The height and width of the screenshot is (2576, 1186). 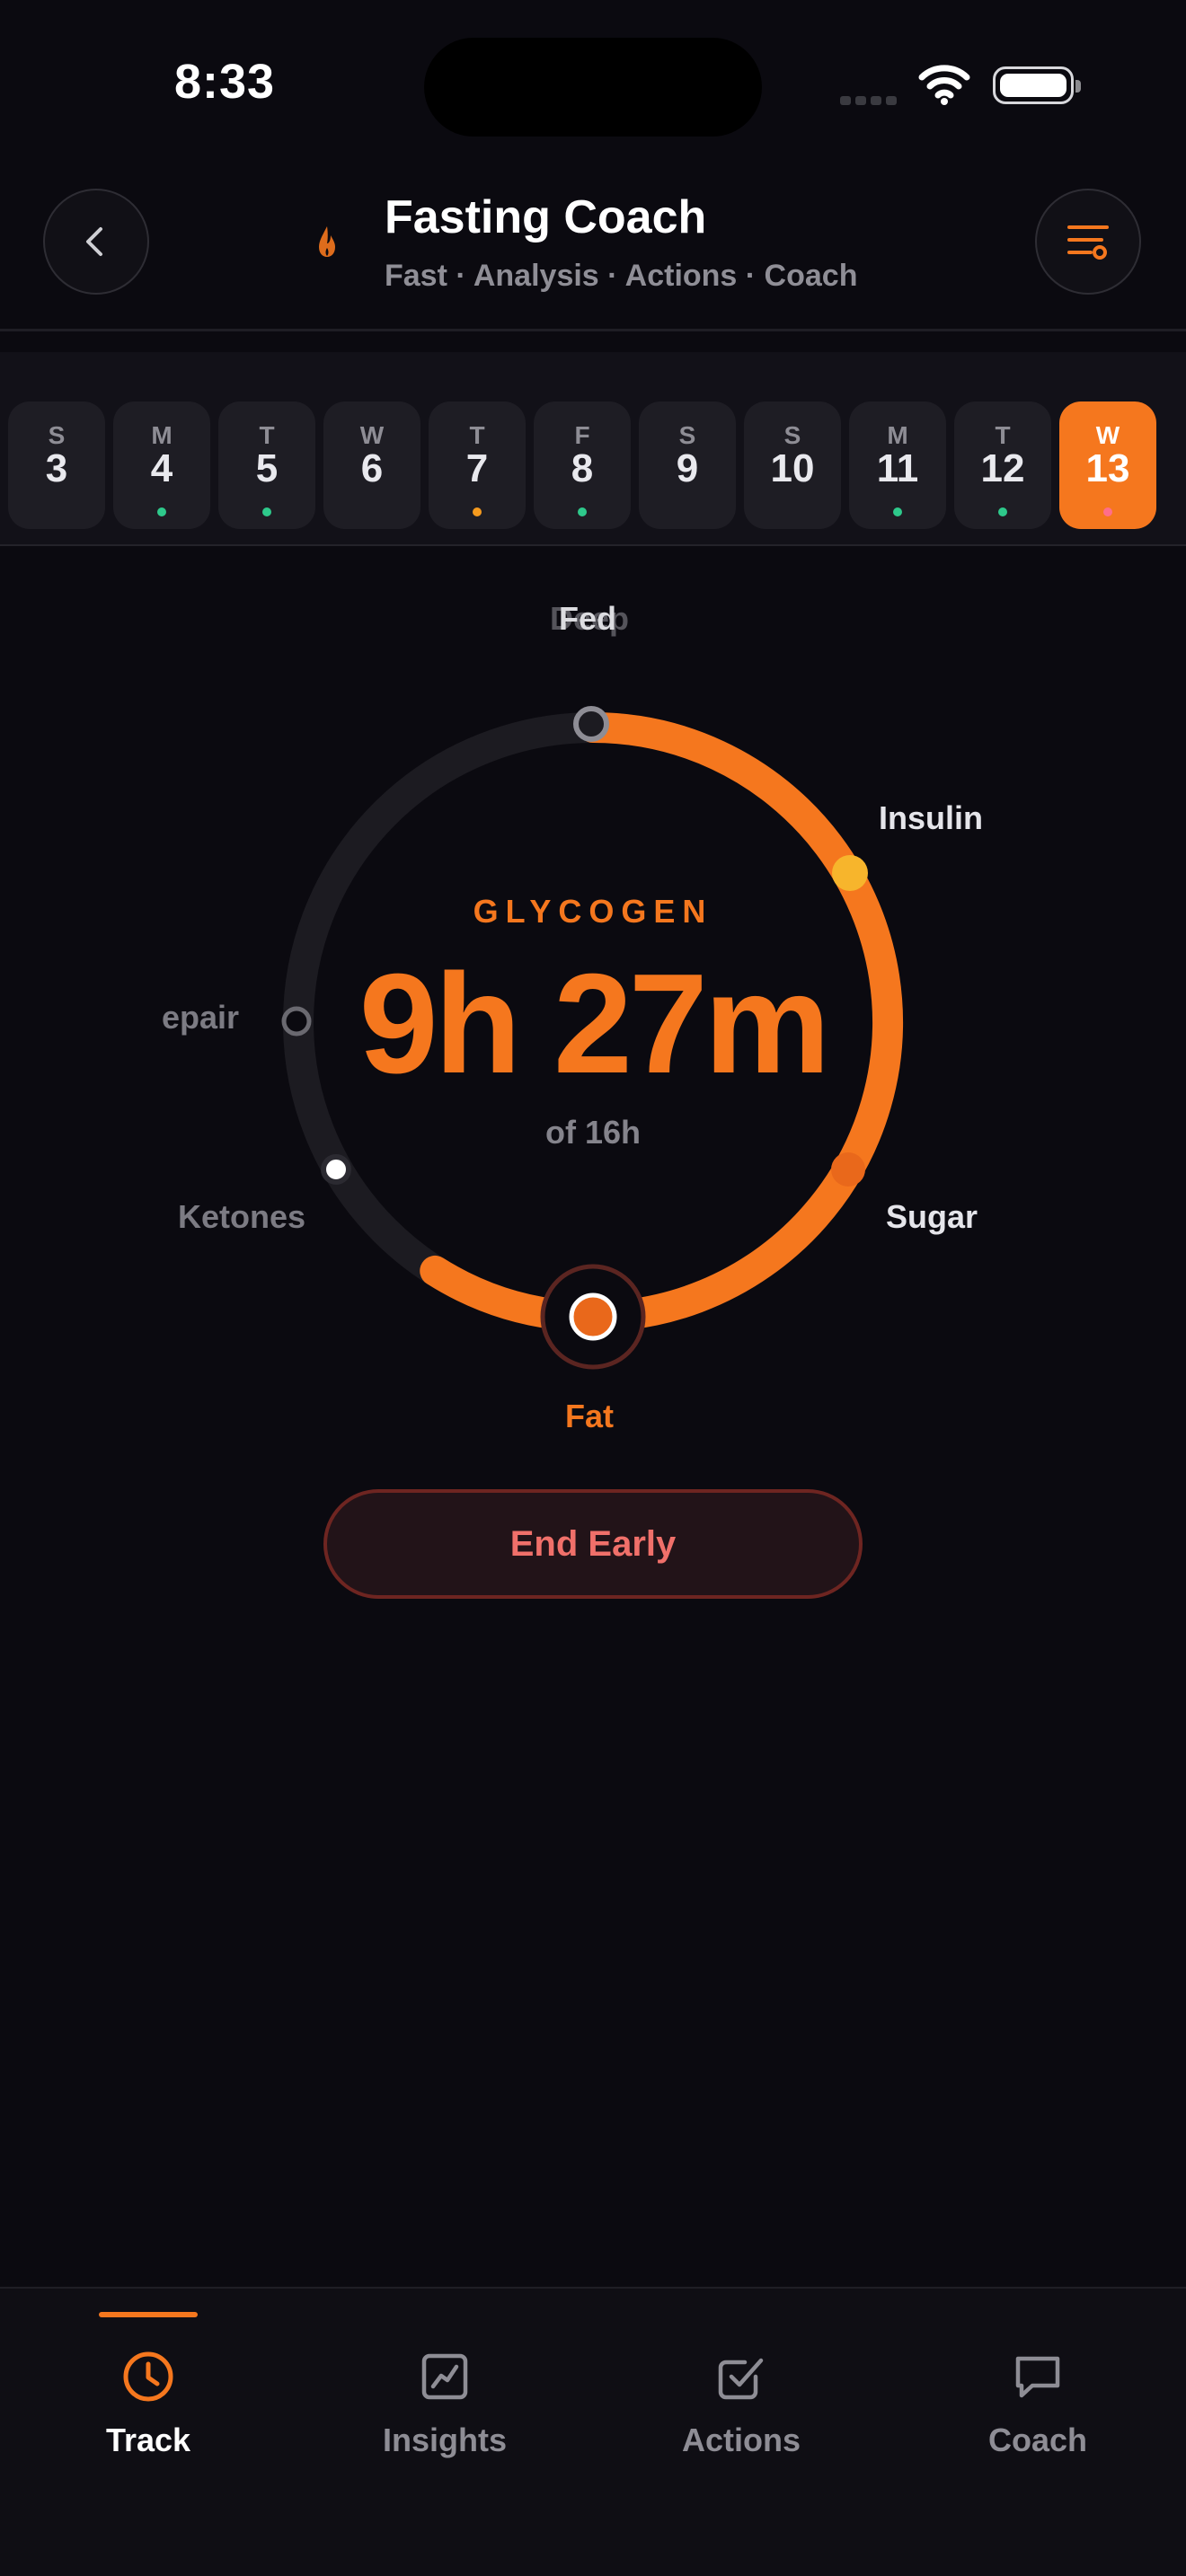 I want to click on tab-coach: Coach, so click(x=1038, y=2401).